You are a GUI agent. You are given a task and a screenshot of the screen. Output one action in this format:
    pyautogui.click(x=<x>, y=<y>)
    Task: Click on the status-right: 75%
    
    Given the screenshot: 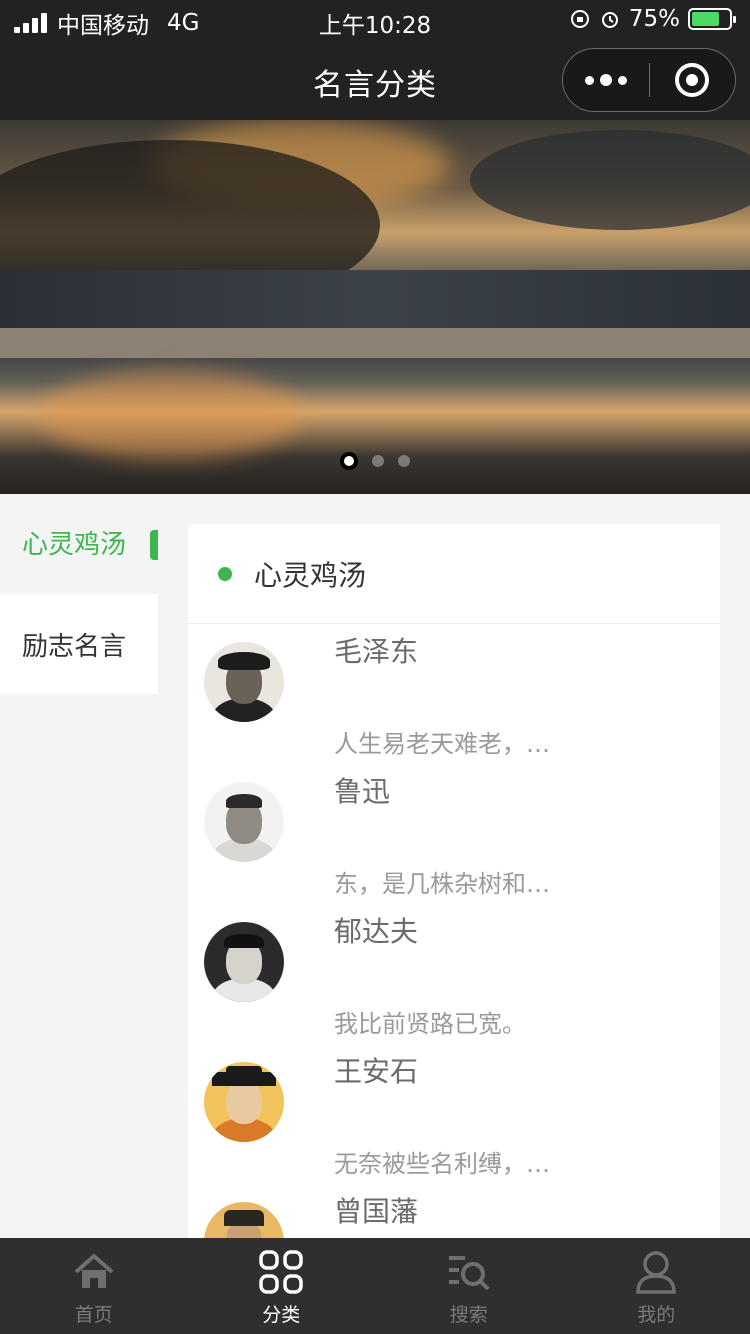 What is the action you would take?
    pyautogui.click(x=652, y=19)
    